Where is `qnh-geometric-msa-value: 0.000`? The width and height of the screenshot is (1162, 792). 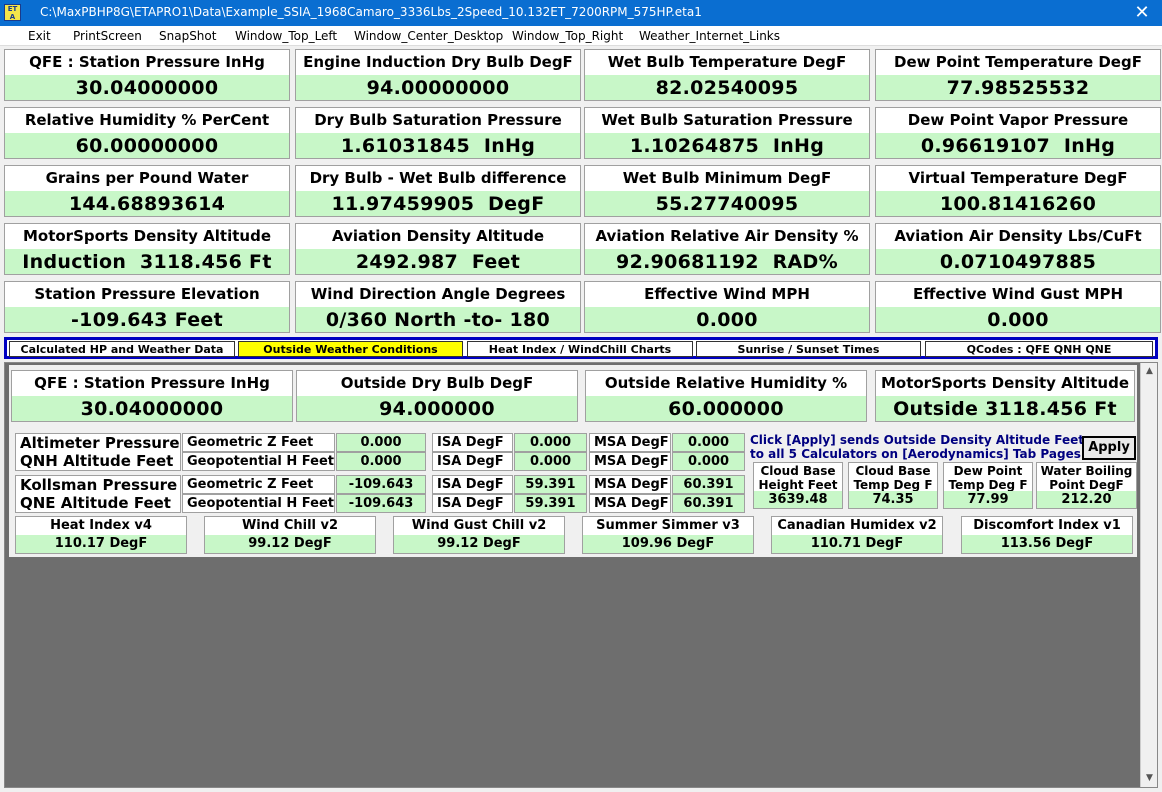
qnh-geometric-msa-value: 0.000 is located at coordinates (708, 442).